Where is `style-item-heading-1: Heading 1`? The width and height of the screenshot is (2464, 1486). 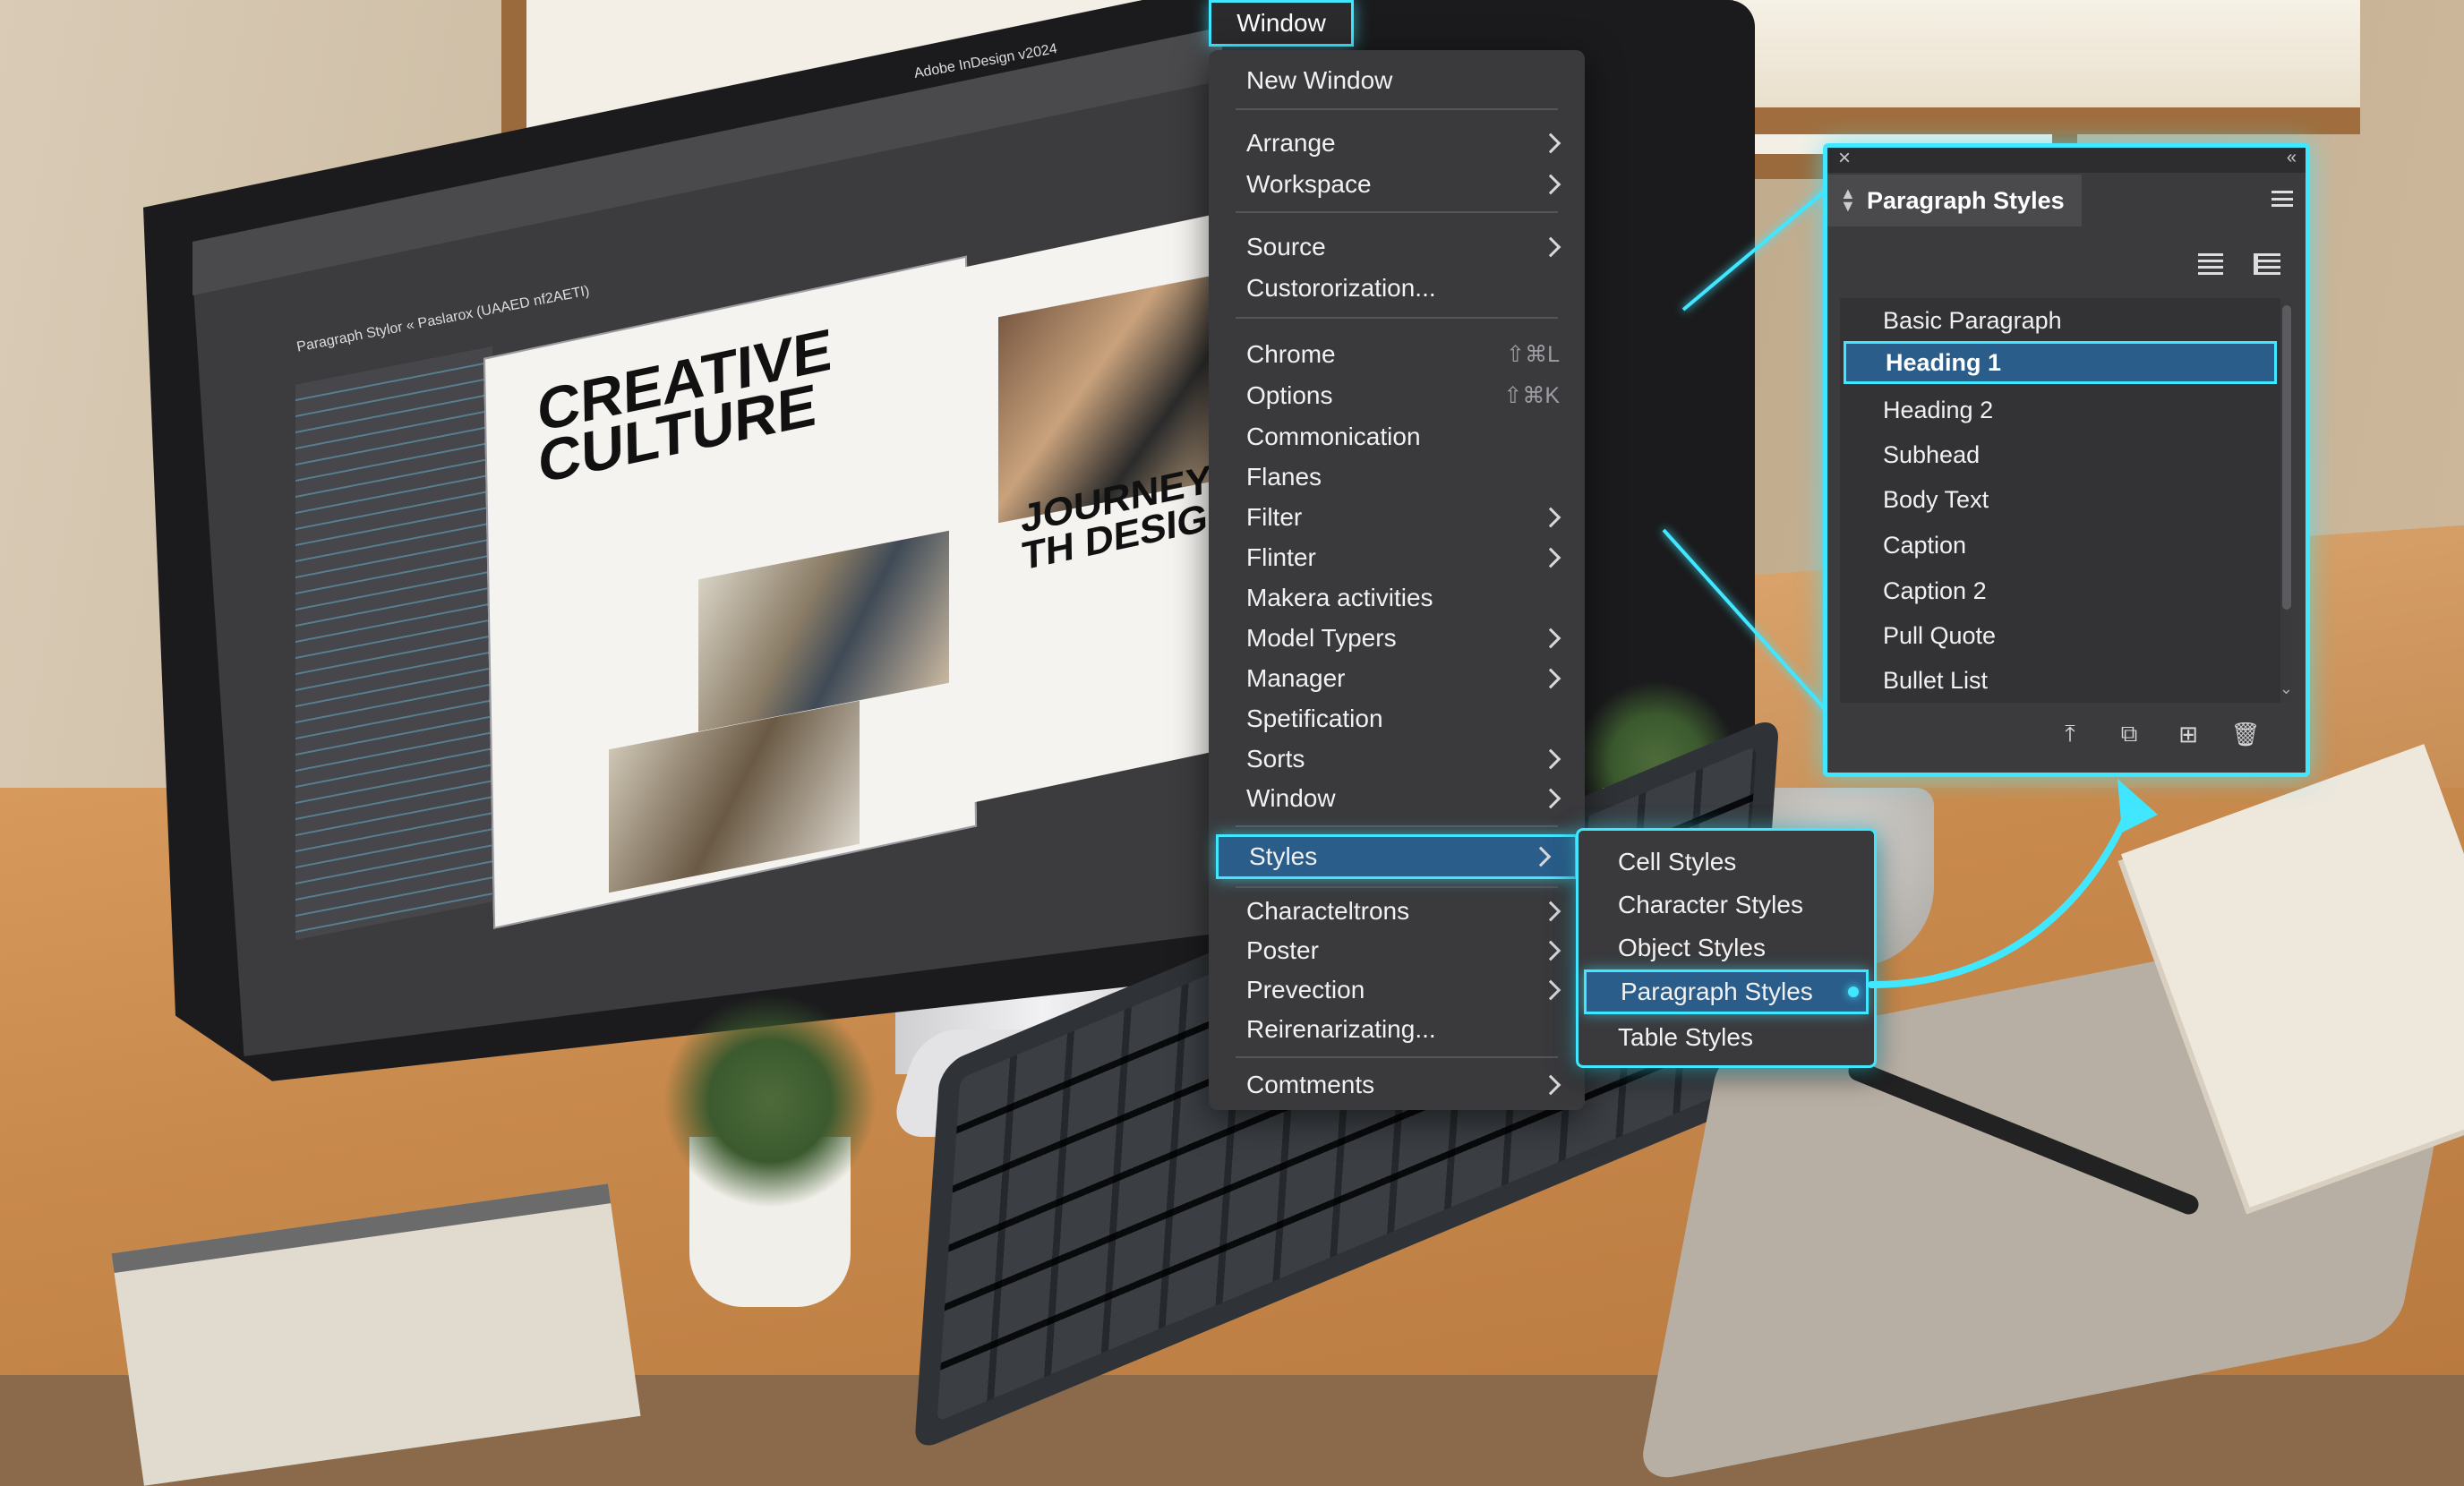
style-item-heading-1: Heading 1 is located at coordinates (2060, 362).